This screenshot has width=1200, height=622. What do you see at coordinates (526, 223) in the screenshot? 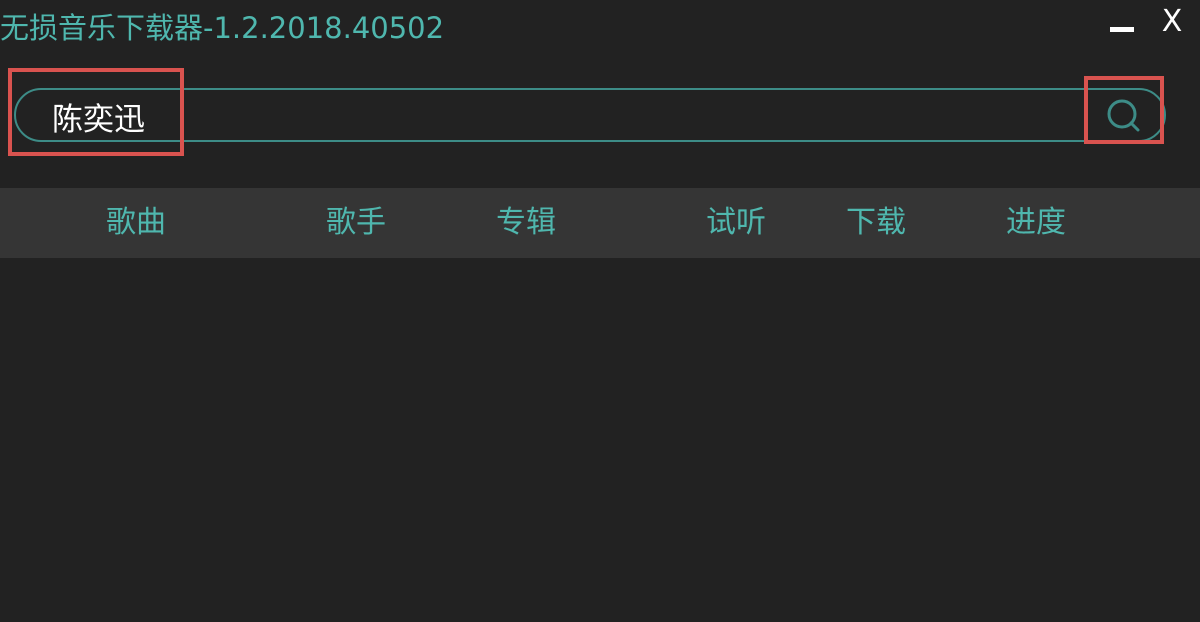
I see `column-header-album: 专辑` at bounding box center [526, 223].